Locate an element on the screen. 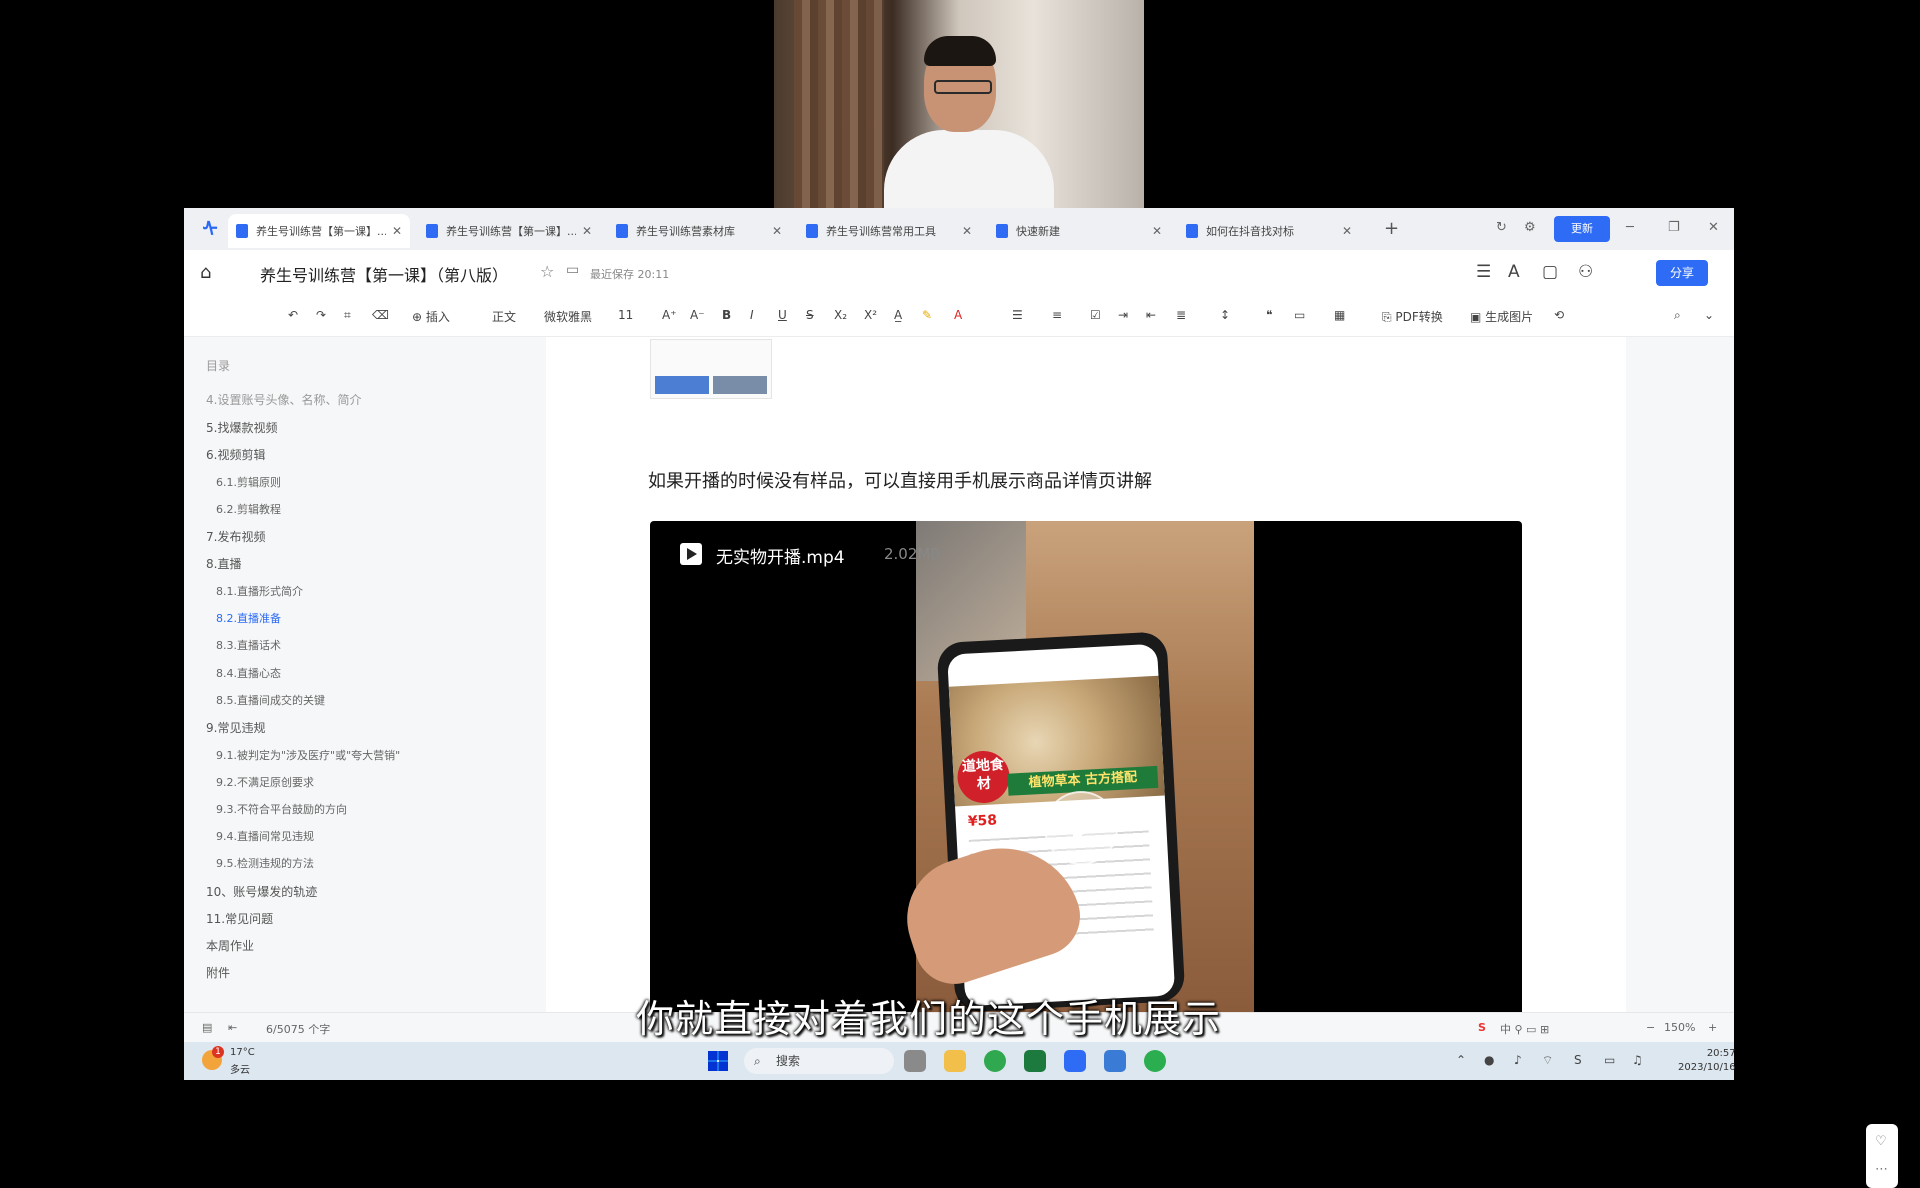  outline-item: 8.1.直播形式简介 is located at coordinates (259, 591).